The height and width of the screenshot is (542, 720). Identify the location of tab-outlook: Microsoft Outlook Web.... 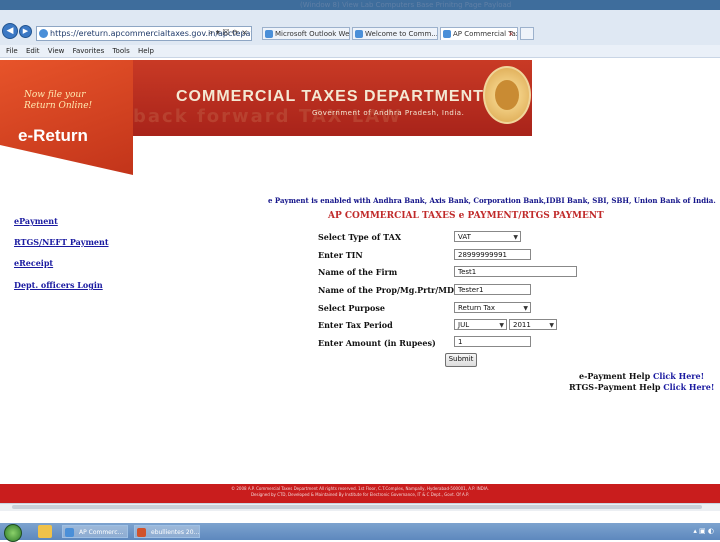
(306, 33).